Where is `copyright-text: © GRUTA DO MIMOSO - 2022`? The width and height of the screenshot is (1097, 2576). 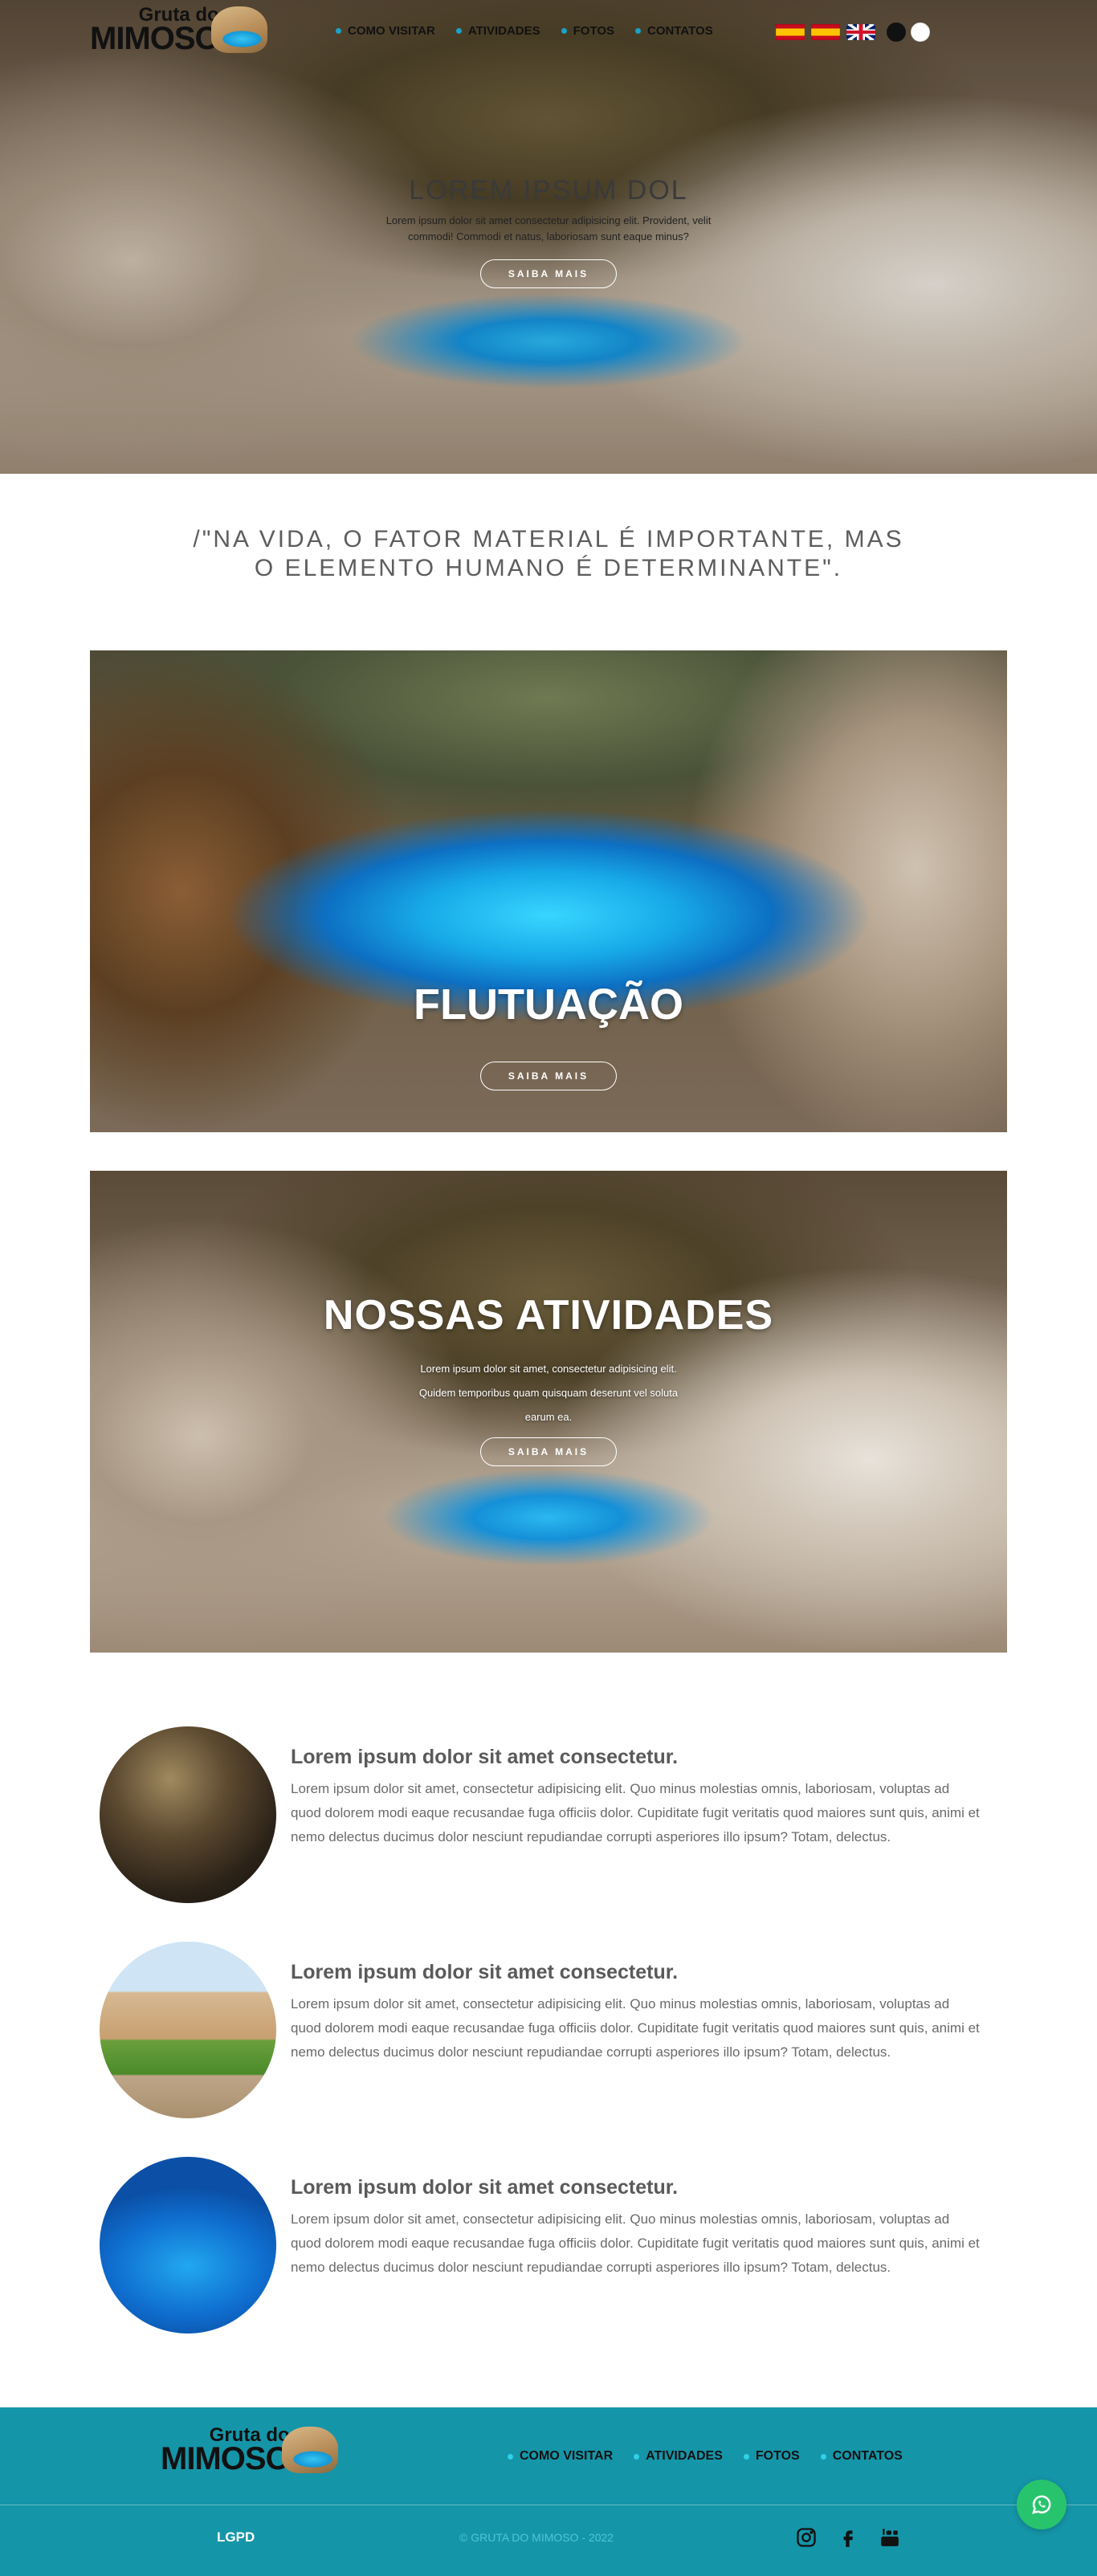 copyright-text: © GRUTA DO MIMOSO - 2022 is located at coordinates (536, 2537).